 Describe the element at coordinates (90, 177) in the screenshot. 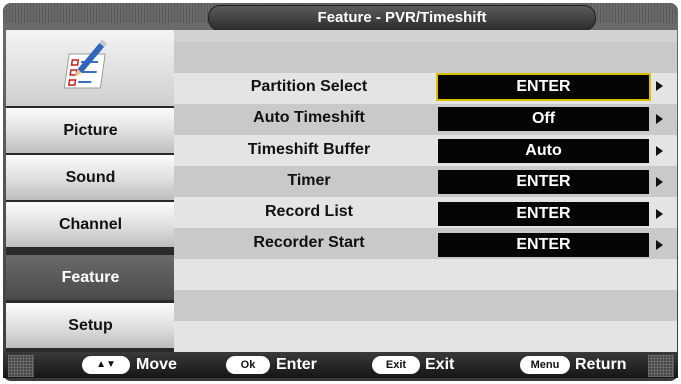

I see `sidebar-item-sound: Sound` at that location.